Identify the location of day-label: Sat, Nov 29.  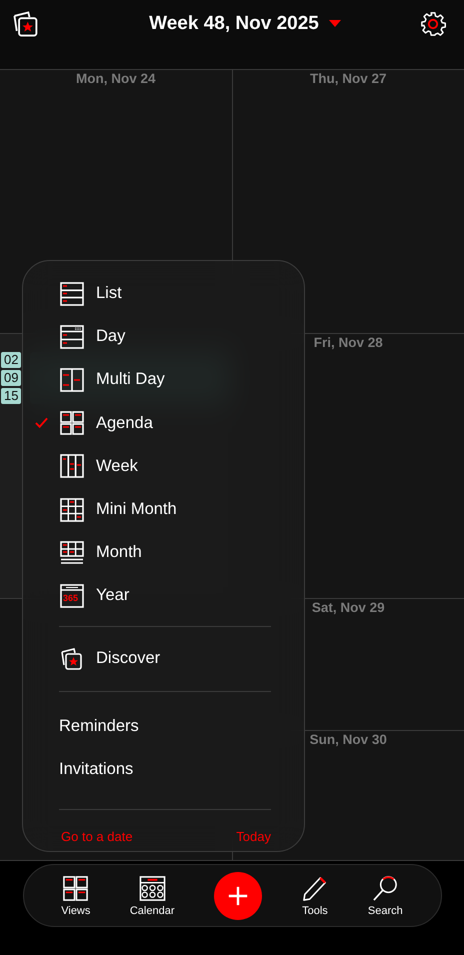
(348, 607).